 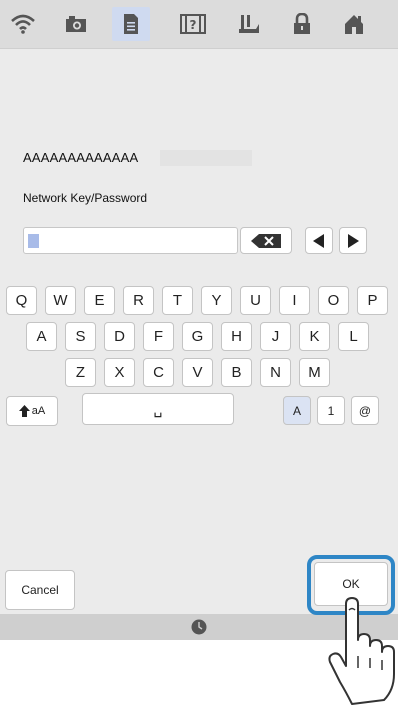 What do you see at coordinates (361, 651) in the screenshot?
I see `pointing-hand-icon` at bounding box center [361, 651].